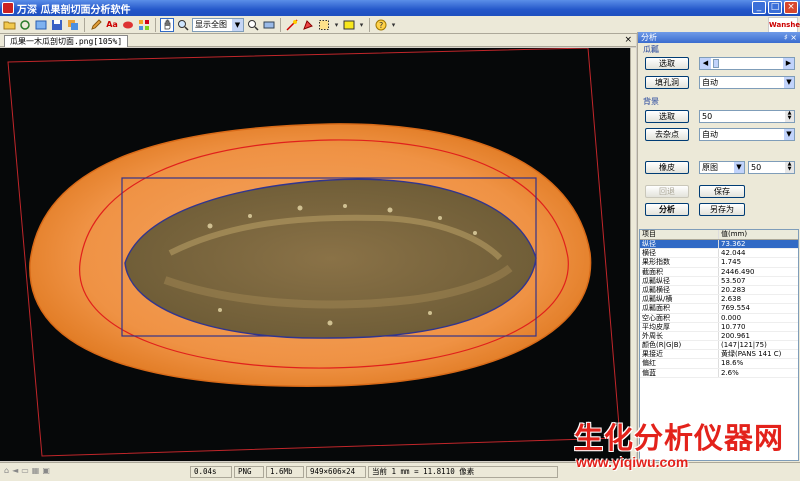  I want to click on remove-noise-button: 去杂点, so click(667, 134).